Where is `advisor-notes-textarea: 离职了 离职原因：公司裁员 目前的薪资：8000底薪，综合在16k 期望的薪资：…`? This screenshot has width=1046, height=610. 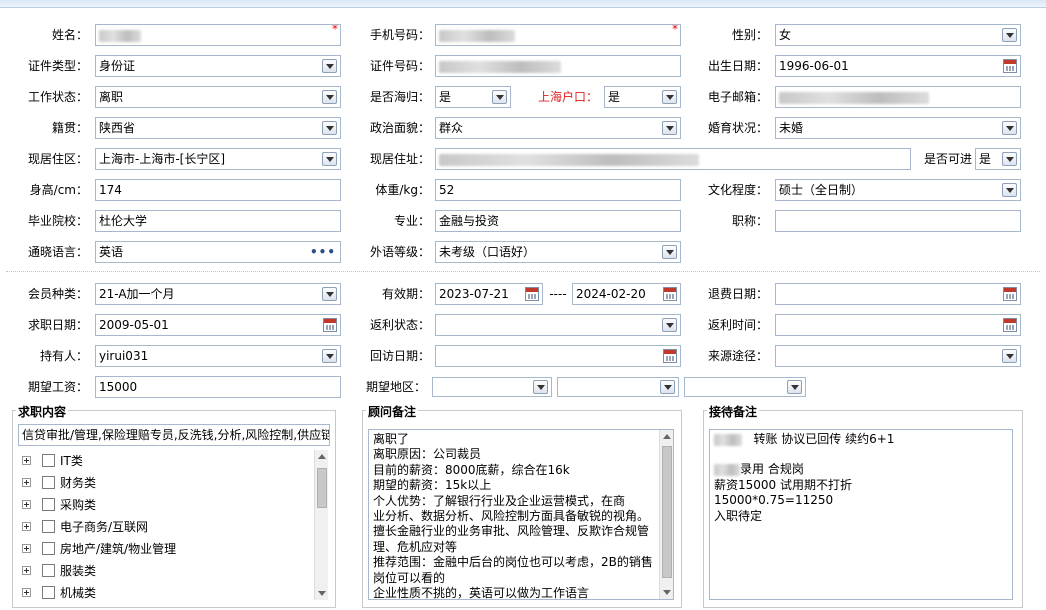
advisor-notes-textarea: 离职了 离职原因：公司裁员 目前的薪资：8000底薪，综合在16k 期望的薪资：… is located at coordinates (521, 514).